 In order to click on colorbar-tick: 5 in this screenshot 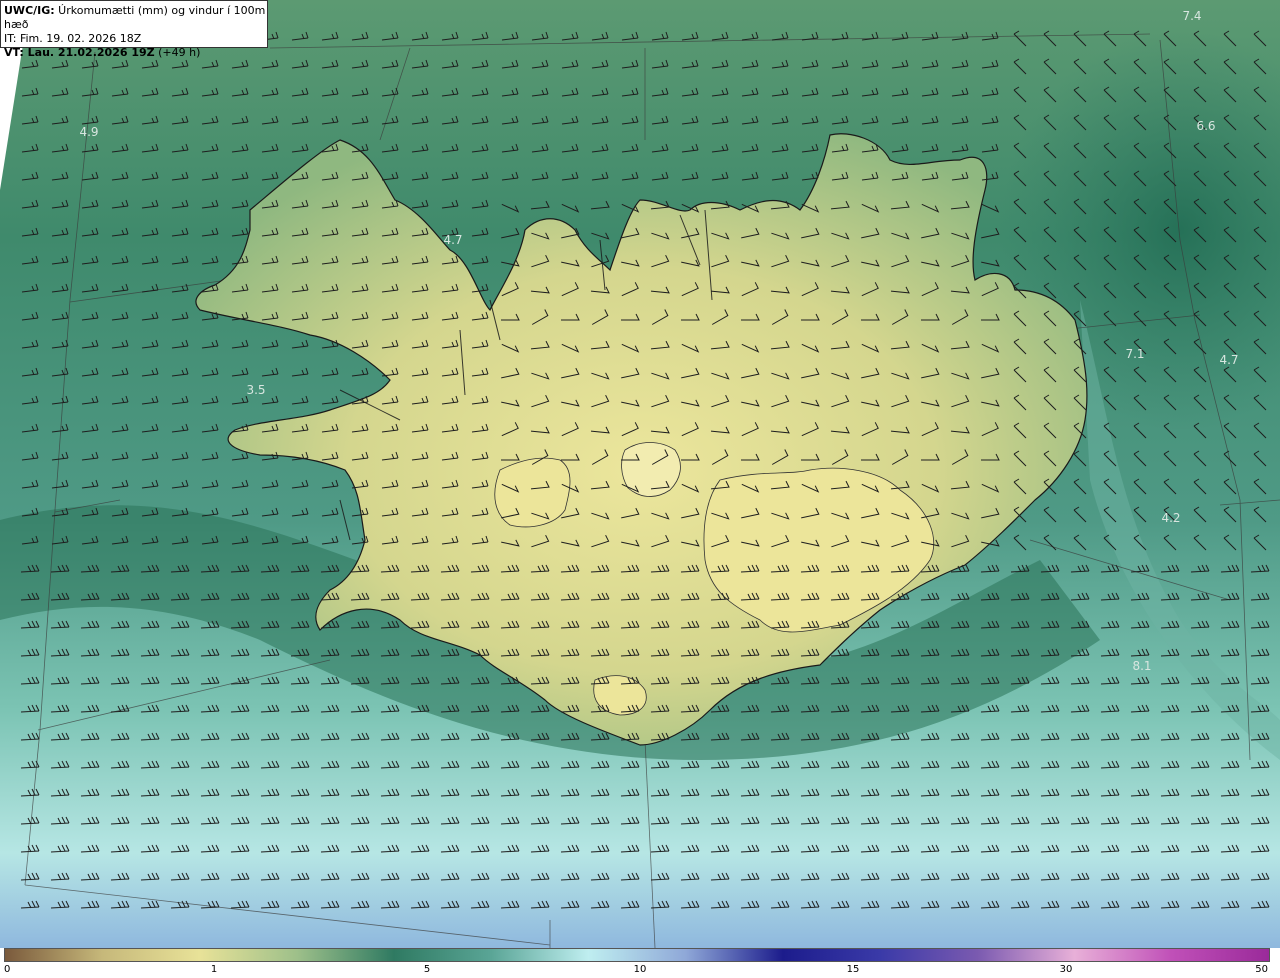, I will do `click(427, 969)`.